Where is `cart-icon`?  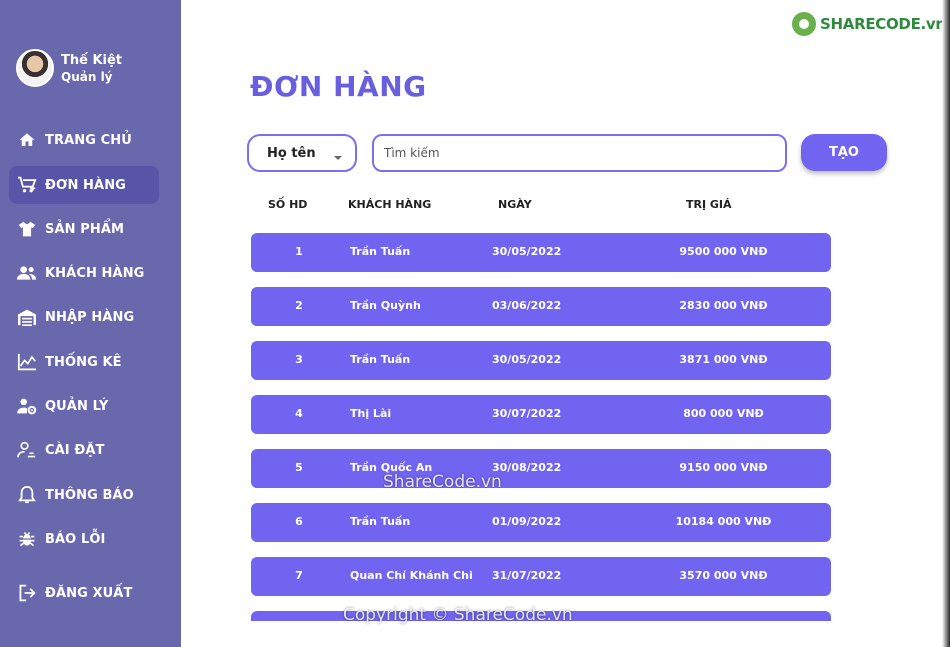
cart-icon is located at coordinates (27, 185).